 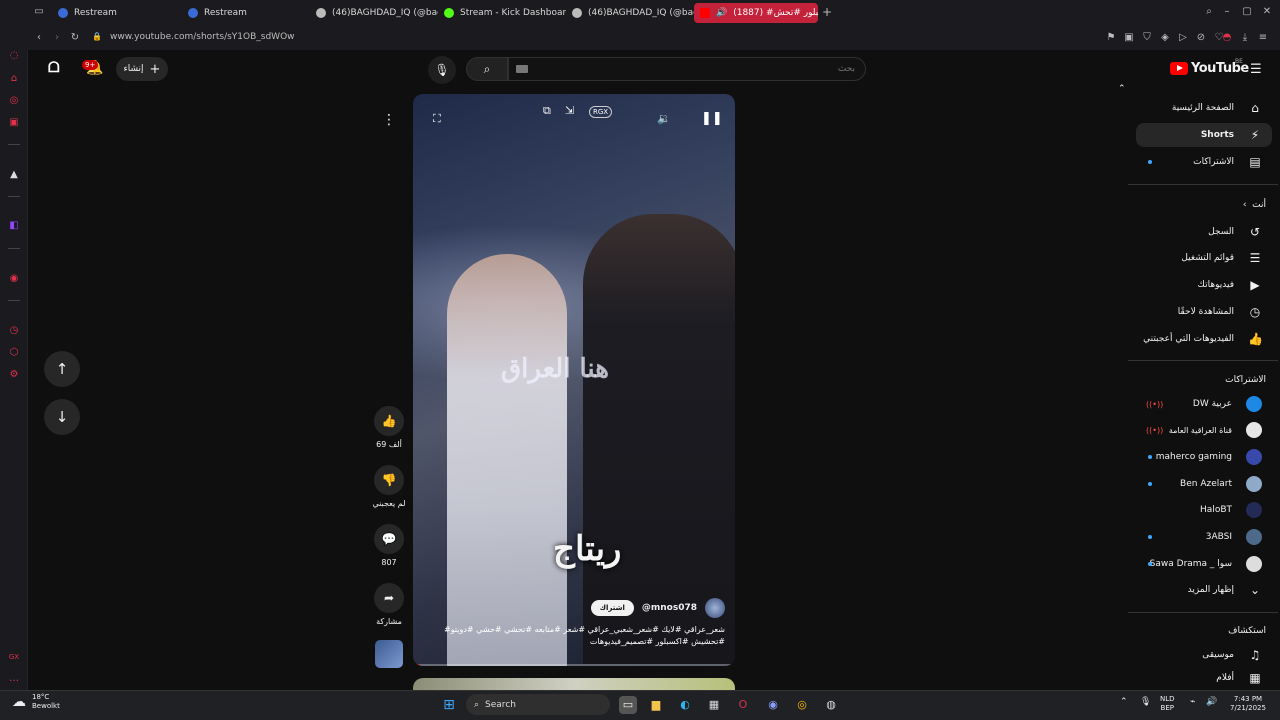 What do you see at coordinates (202, 37) in the screenshot?
I see `url-field: www.youtube.com/shorts/sY1OB_sdWOw` at bounding box center [202, 37].